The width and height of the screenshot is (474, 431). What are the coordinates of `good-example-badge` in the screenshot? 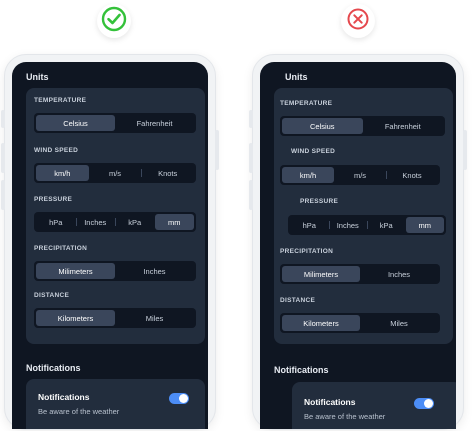 It's located at (114, 21).